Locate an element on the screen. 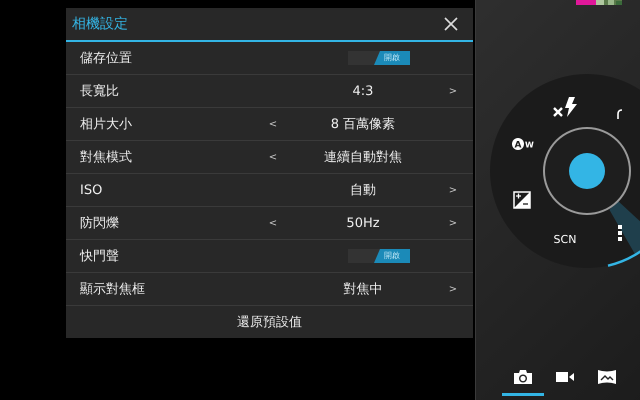 The width and height of the screenshot is (640, 400). setting-value: 8 百萬像素 is located at coordinates (363, 124).